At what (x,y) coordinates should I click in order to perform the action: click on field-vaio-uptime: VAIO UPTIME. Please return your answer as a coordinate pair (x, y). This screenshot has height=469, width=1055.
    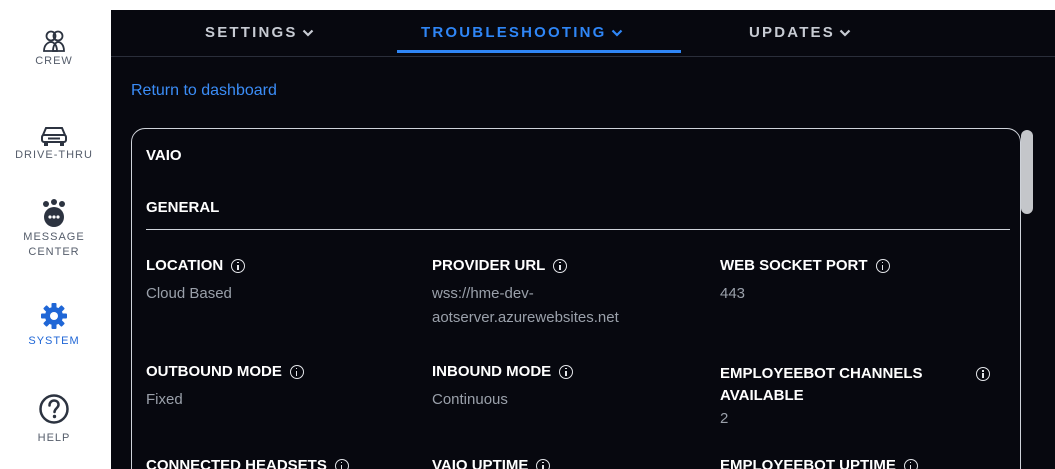
    Looking at the image, I should click on (557, 463).